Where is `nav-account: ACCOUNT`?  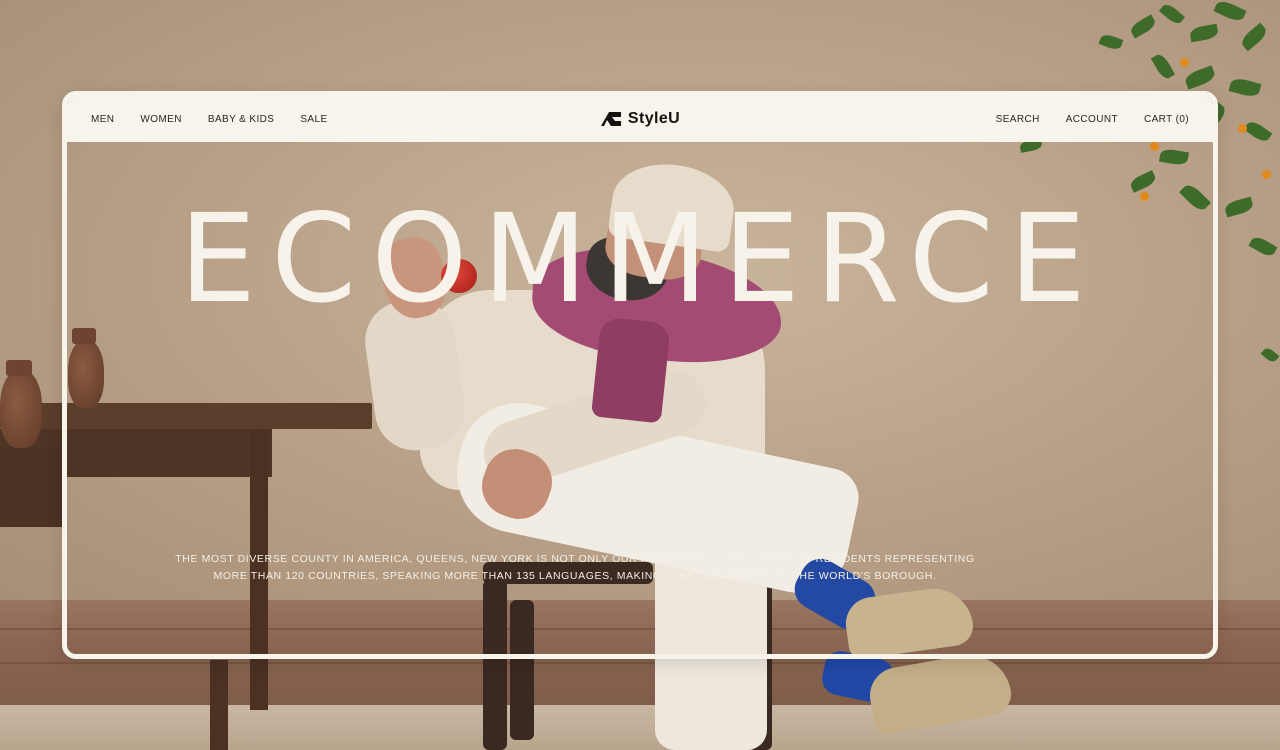 nav-account: ACCOUNT is located at coordinates (1092, 119).